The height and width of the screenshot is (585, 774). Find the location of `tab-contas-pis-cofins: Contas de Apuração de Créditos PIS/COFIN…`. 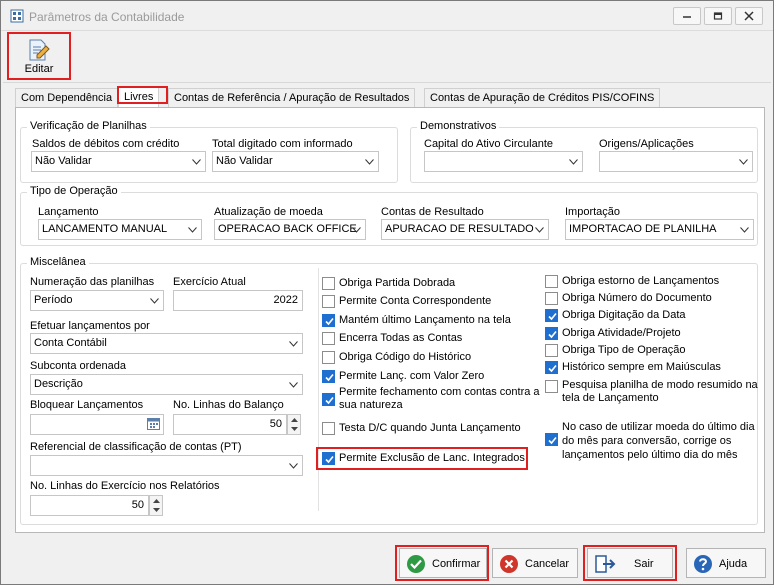

tab-contas-pis-cofins: Contas de Apuração de Créditos PIS/COFIN… is located at coordinates (542, 98).